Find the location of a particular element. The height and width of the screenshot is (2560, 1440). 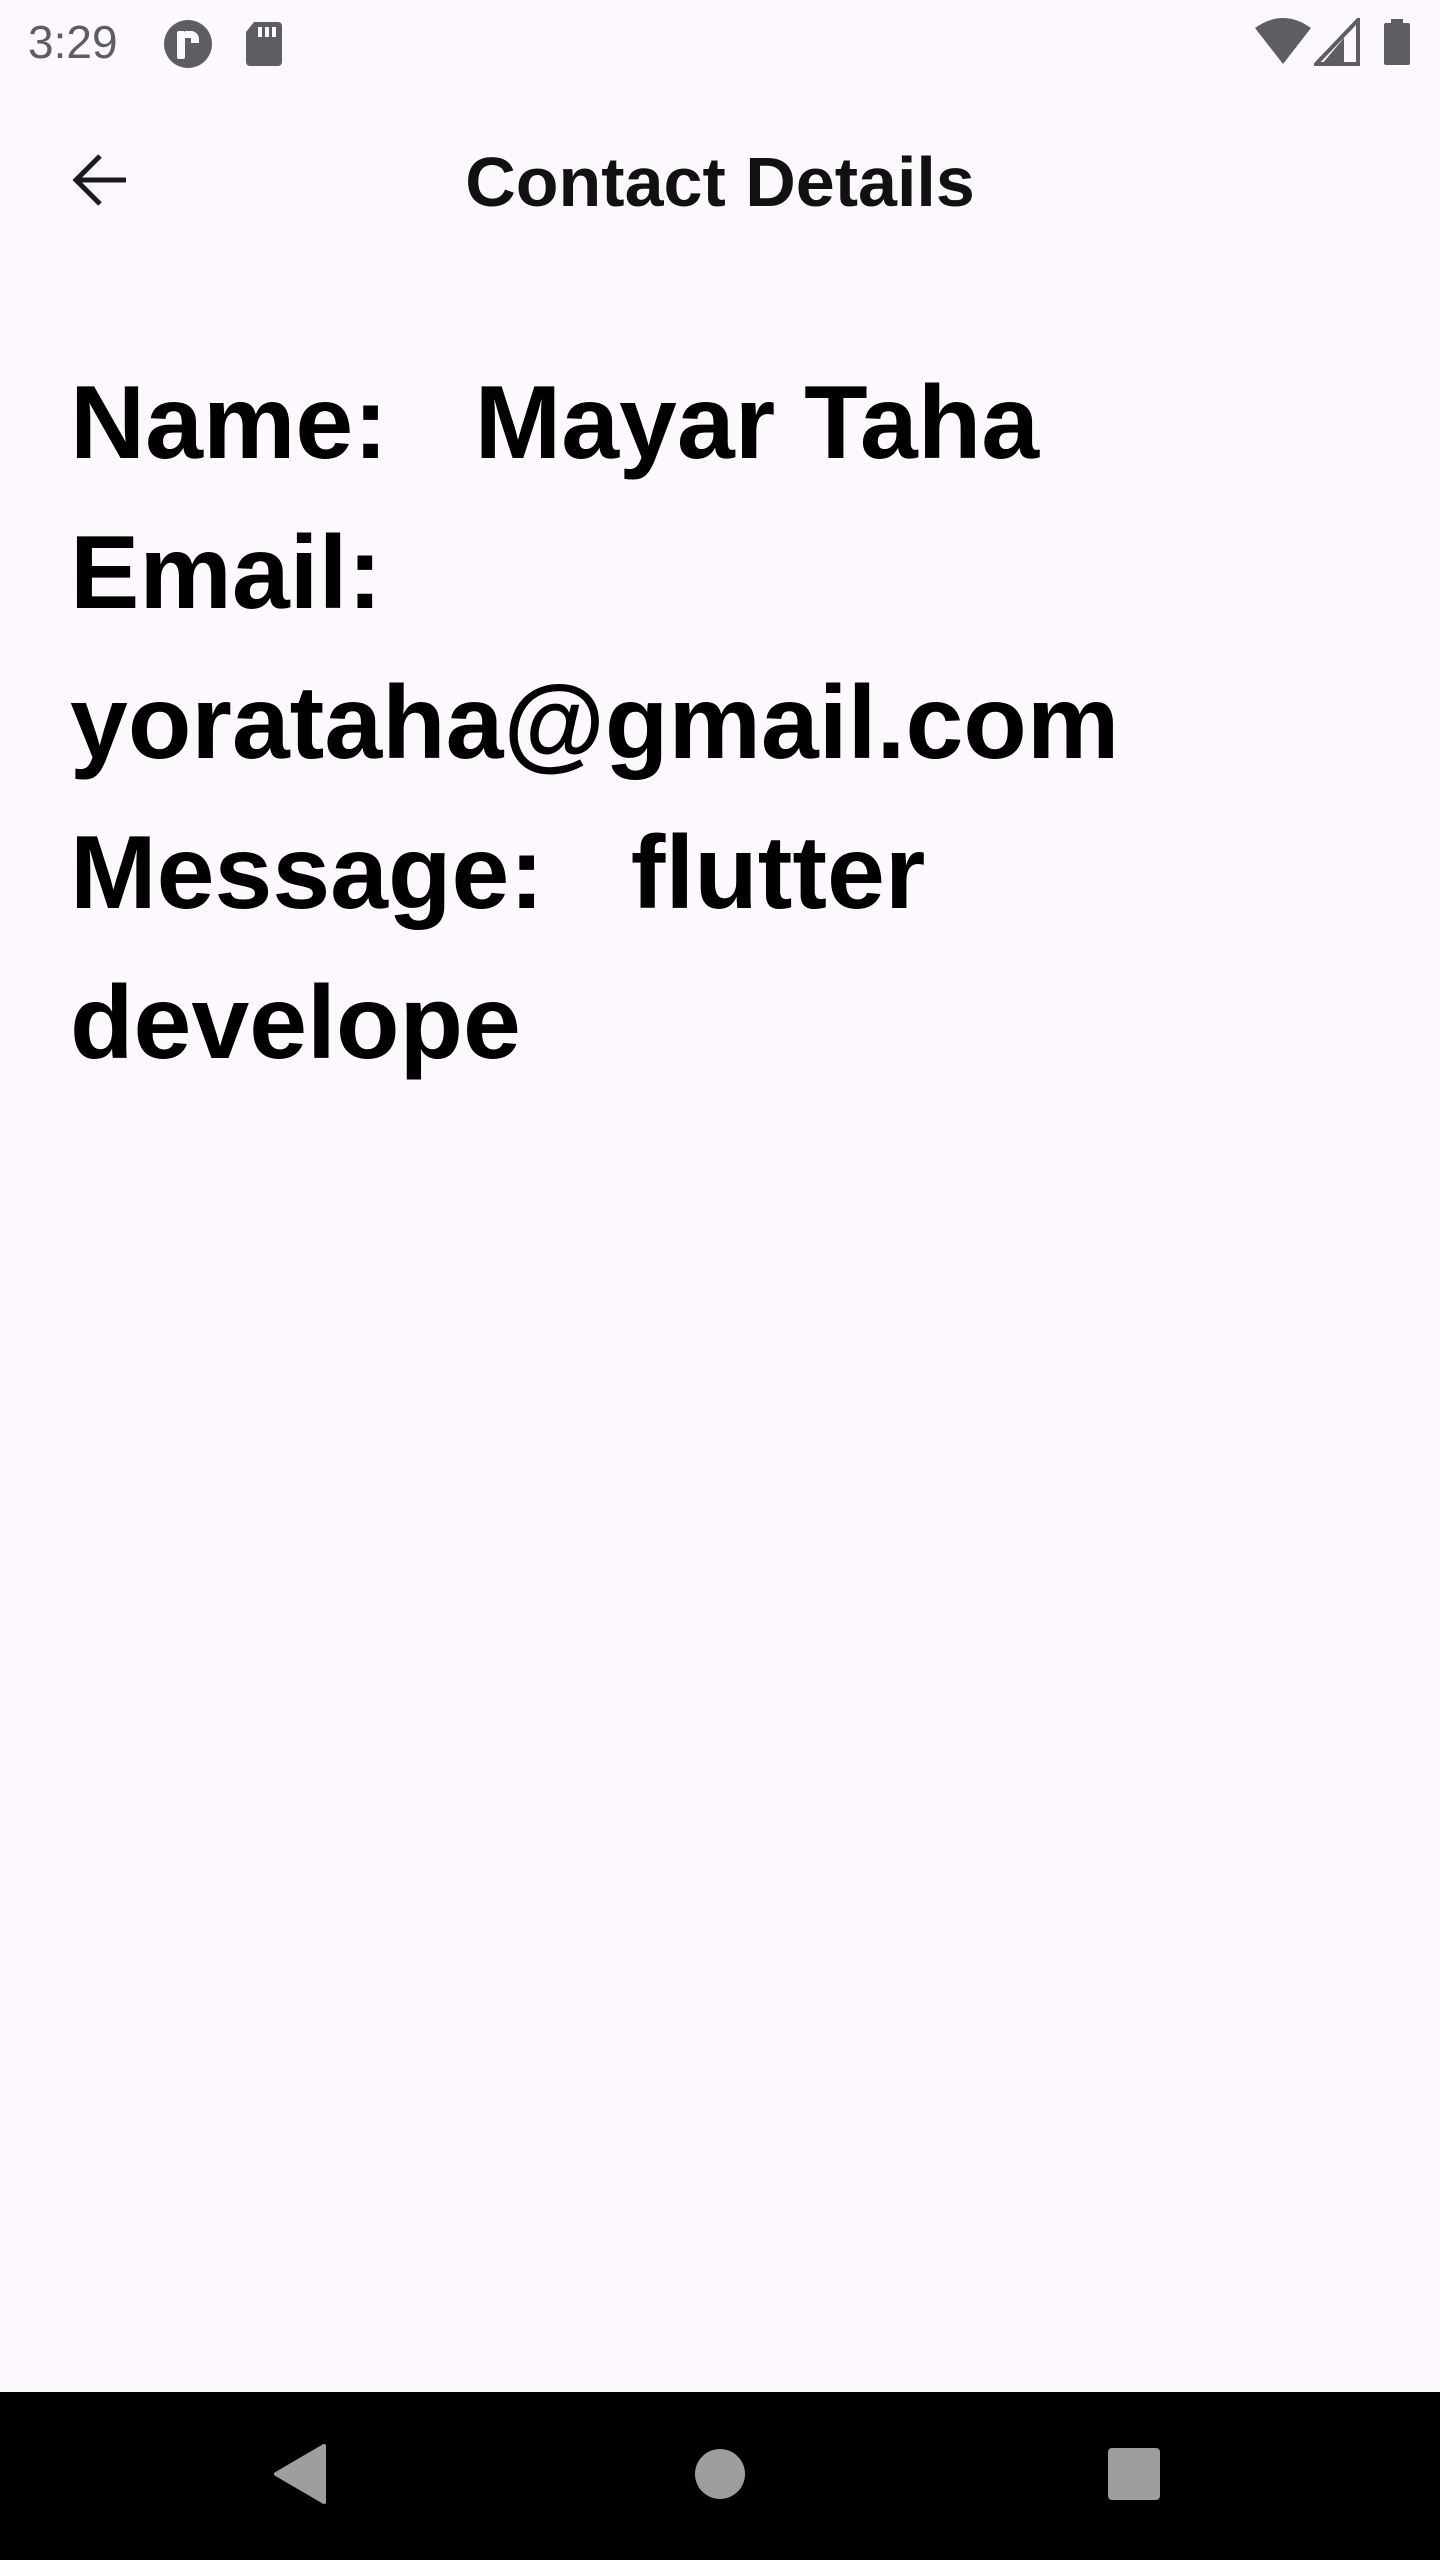

email-label: Email: is located at coordinates (226, 573).